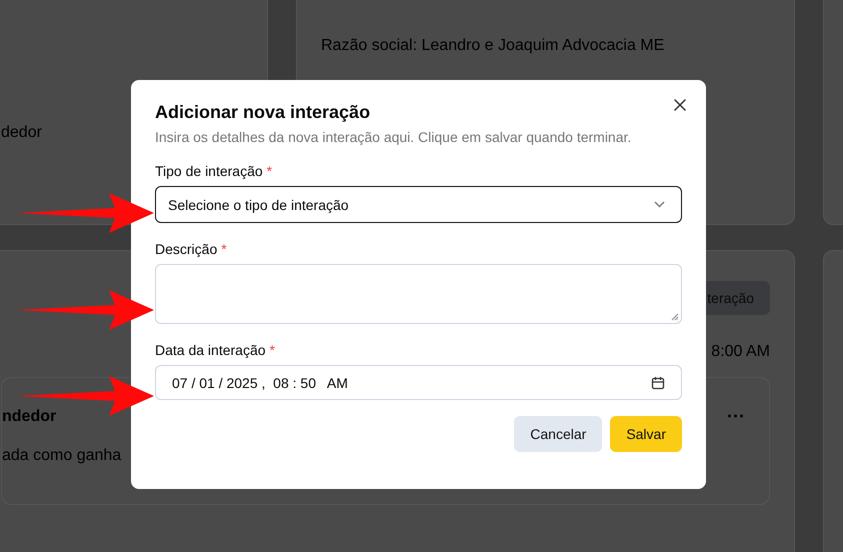 This screenshot has height=552, width=843. I want to click on field-label: Data da interação, so click(210, 350).